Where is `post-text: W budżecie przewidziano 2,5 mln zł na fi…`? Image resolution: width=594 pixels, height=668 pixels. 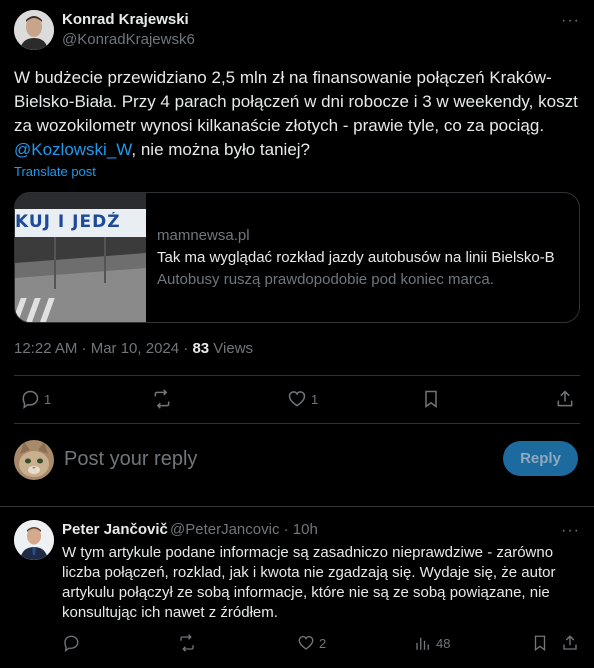
post-text: W budżecie przewidziano 2,5 mln zł na fi… is located at coordinates (297, 114).